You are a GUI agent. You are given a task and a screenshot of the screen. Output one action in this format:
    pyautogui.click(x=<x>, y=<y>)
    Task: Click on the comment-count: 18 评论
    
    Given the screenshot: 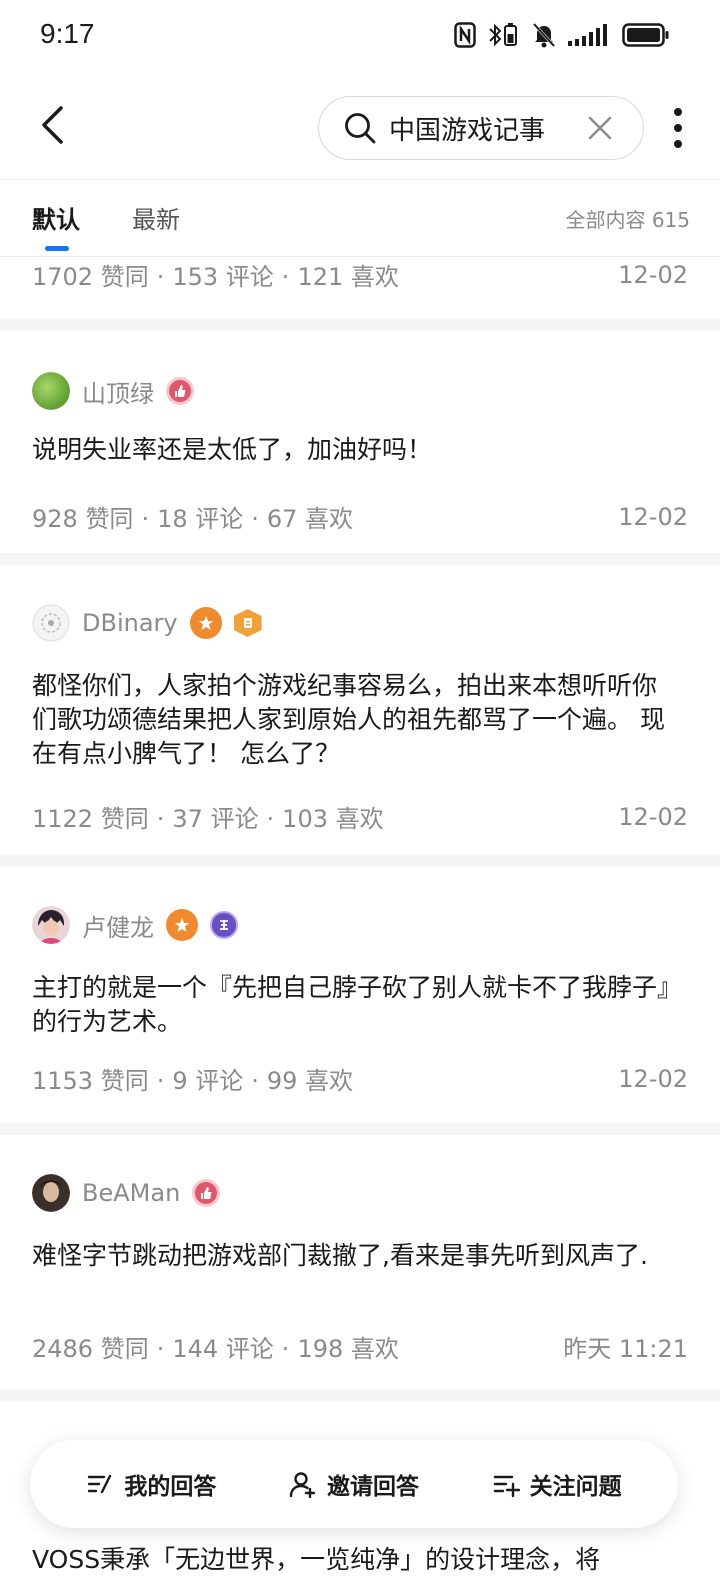 What is the action you would take?
    pyautogui.click(x=200, y=519)
    